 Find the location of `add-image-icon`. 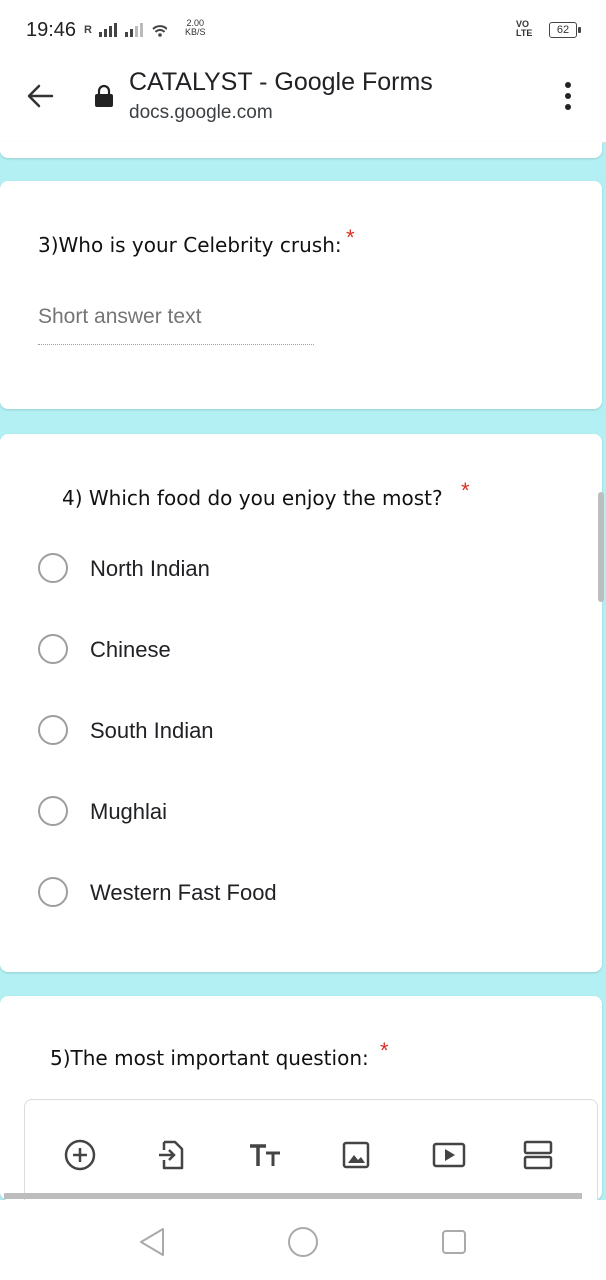

add-image-icon is located at coordinates (356, 1155).